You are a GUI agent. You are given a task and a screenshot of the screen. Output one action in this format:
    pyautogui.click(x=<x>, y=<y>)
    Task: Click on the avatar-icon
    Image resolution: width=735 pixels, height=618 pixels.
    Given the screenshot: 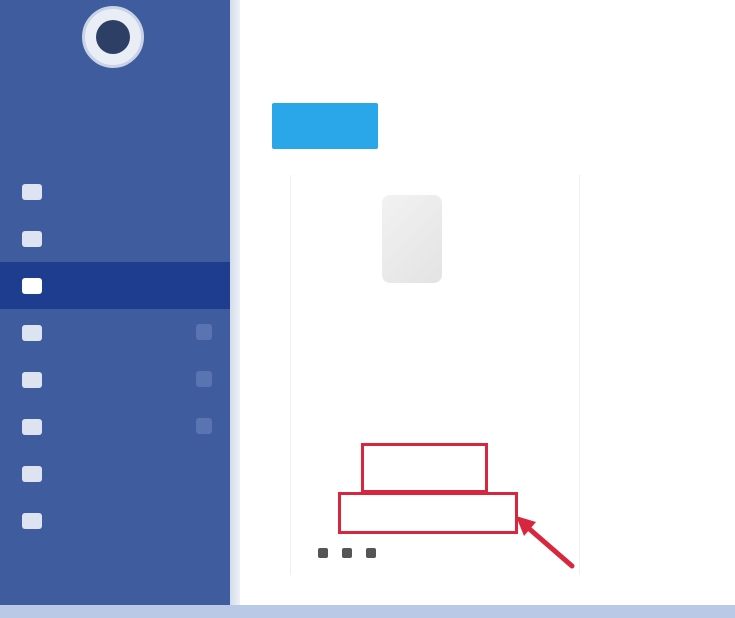 What is the action you would take?
    pyautogui.click(x=113, y=37)
    